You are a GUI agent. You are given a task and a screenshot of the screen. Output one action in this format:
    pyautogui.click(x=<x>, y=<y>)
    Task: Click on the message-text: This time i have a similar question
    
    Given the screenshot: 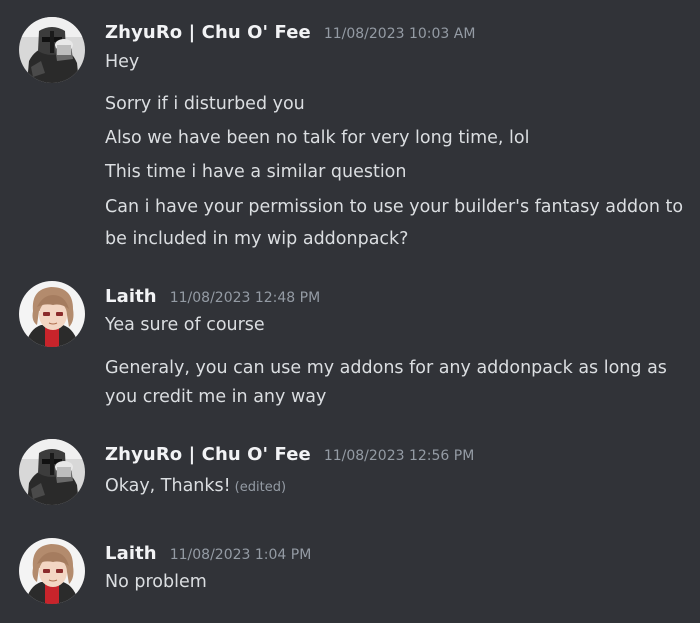 What is the action you would take?
    pyautogui.click(x=256, y=172)
    